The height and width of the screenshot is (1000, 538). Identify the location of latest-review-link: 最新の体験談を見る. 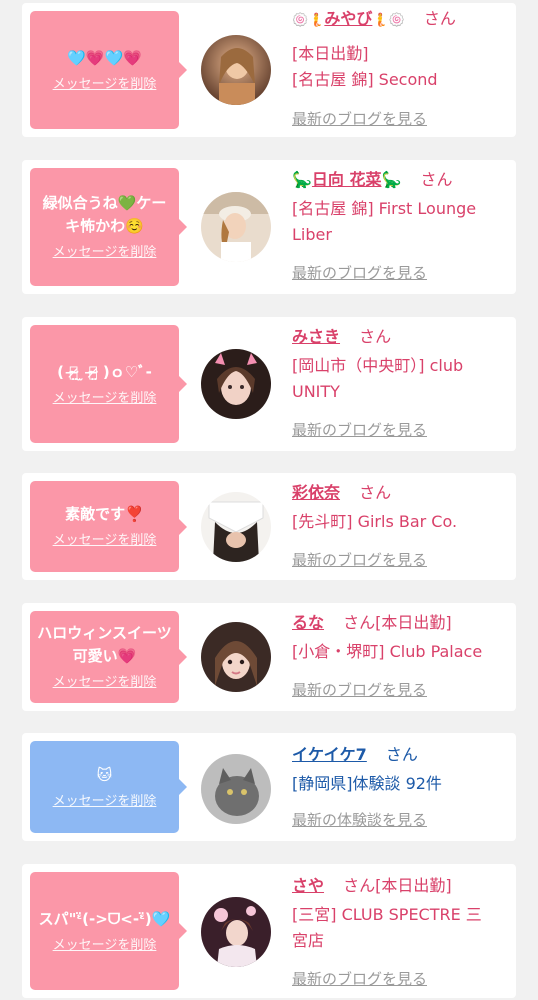
(359, 820).